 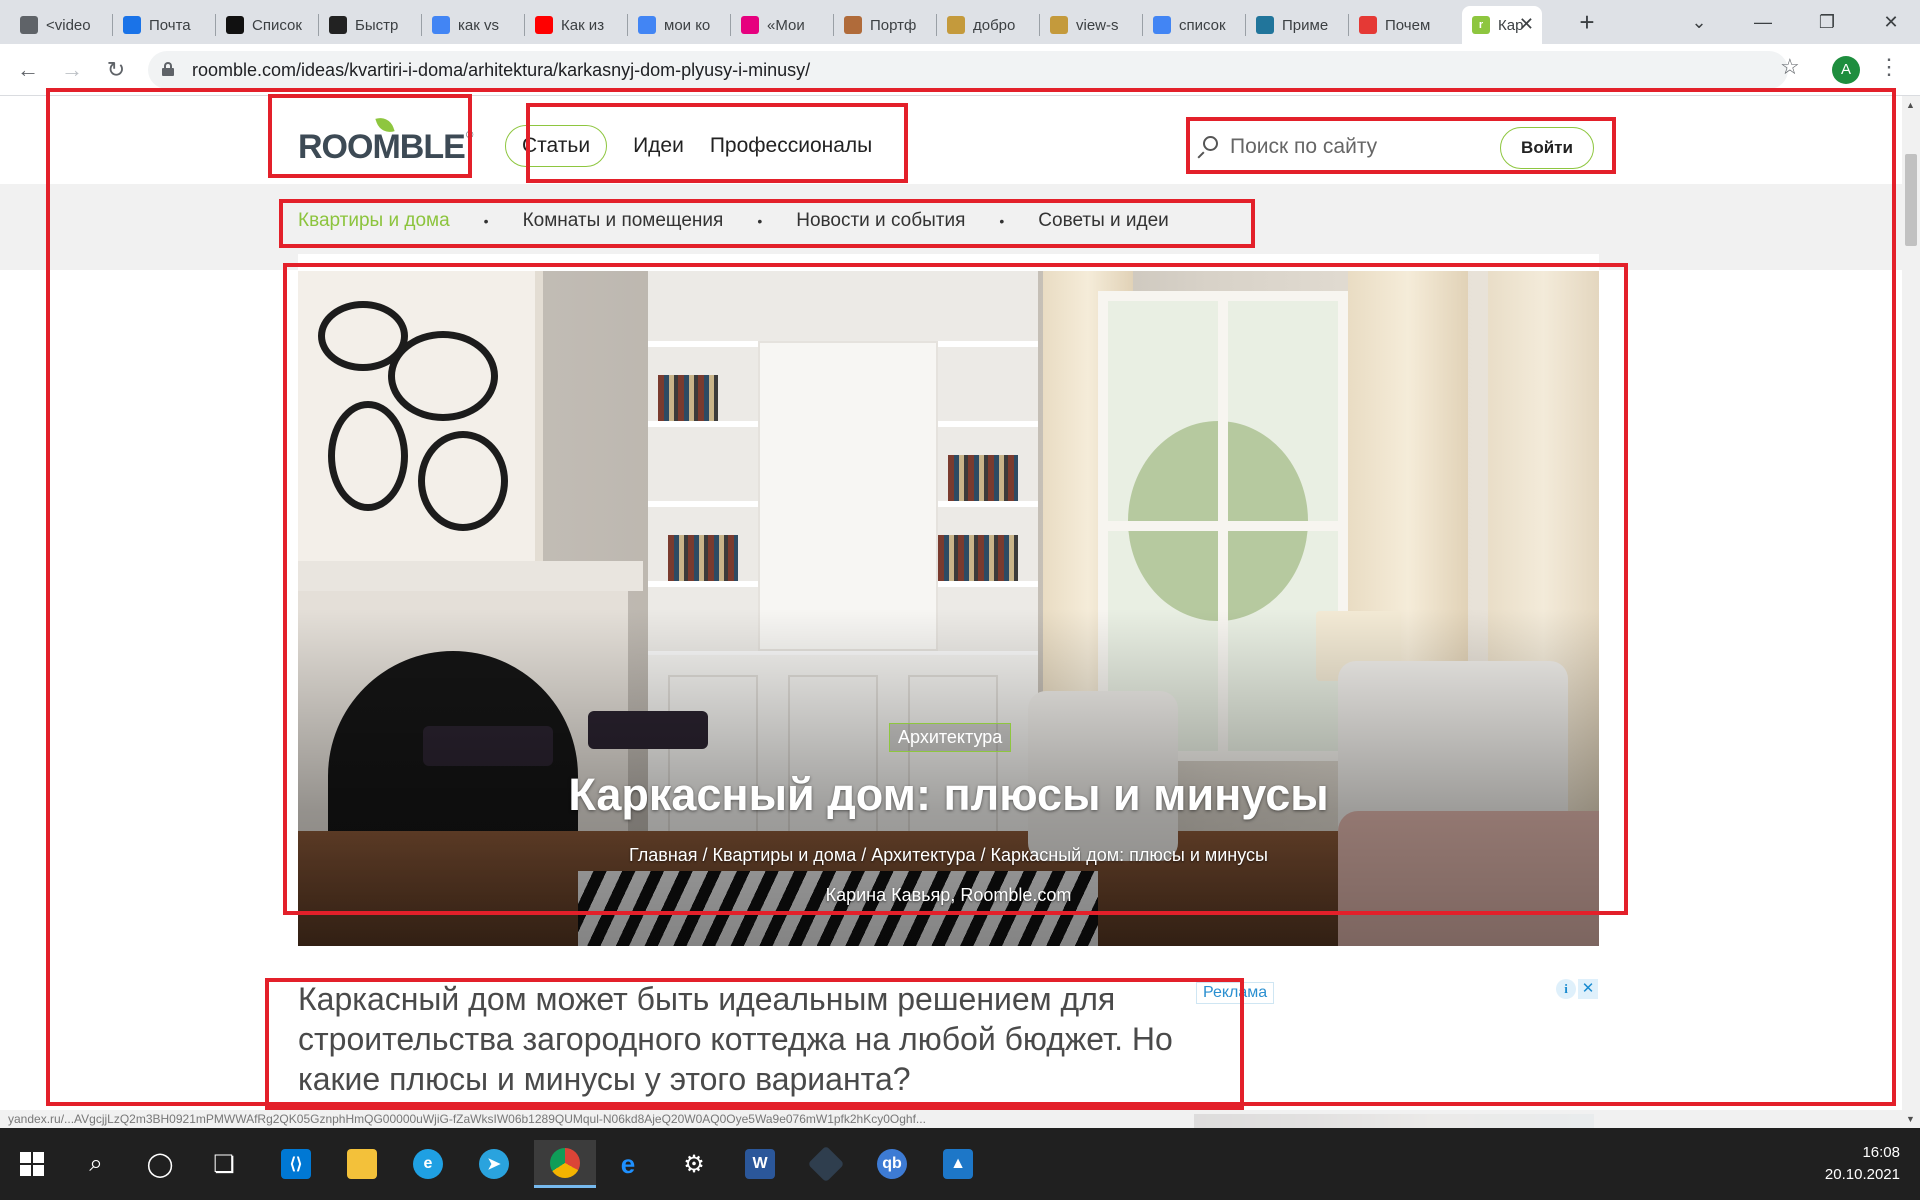 What do you see at coordinates (116, 70) in the screenshot?
I see `reload-icon: ↻` at bounding box center [116, 70].